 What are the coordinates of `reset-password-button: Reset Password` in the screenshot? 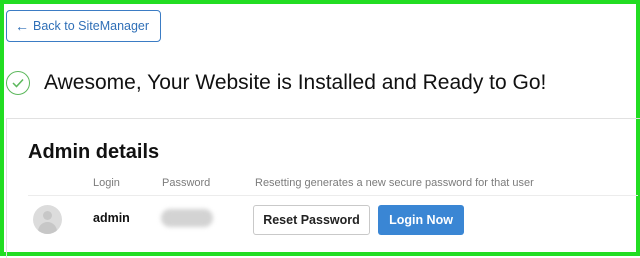 It's located at (311, 220).